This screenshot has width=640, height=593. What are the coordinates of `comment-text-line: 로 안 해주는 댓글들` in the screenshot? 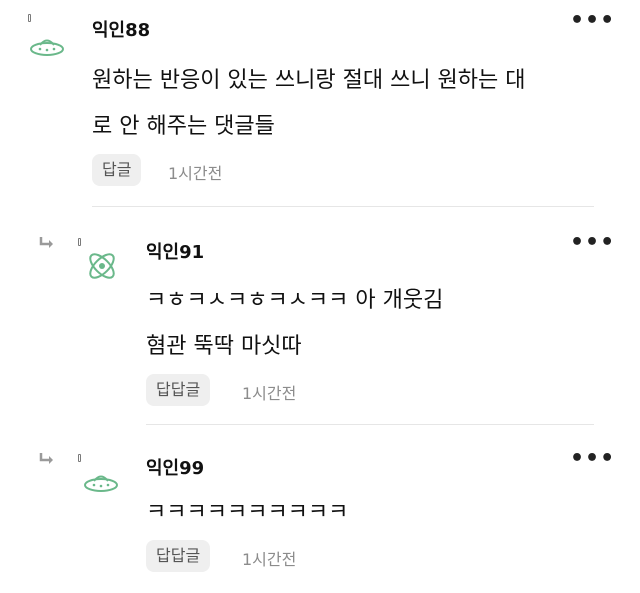 It's located at (183, 126).